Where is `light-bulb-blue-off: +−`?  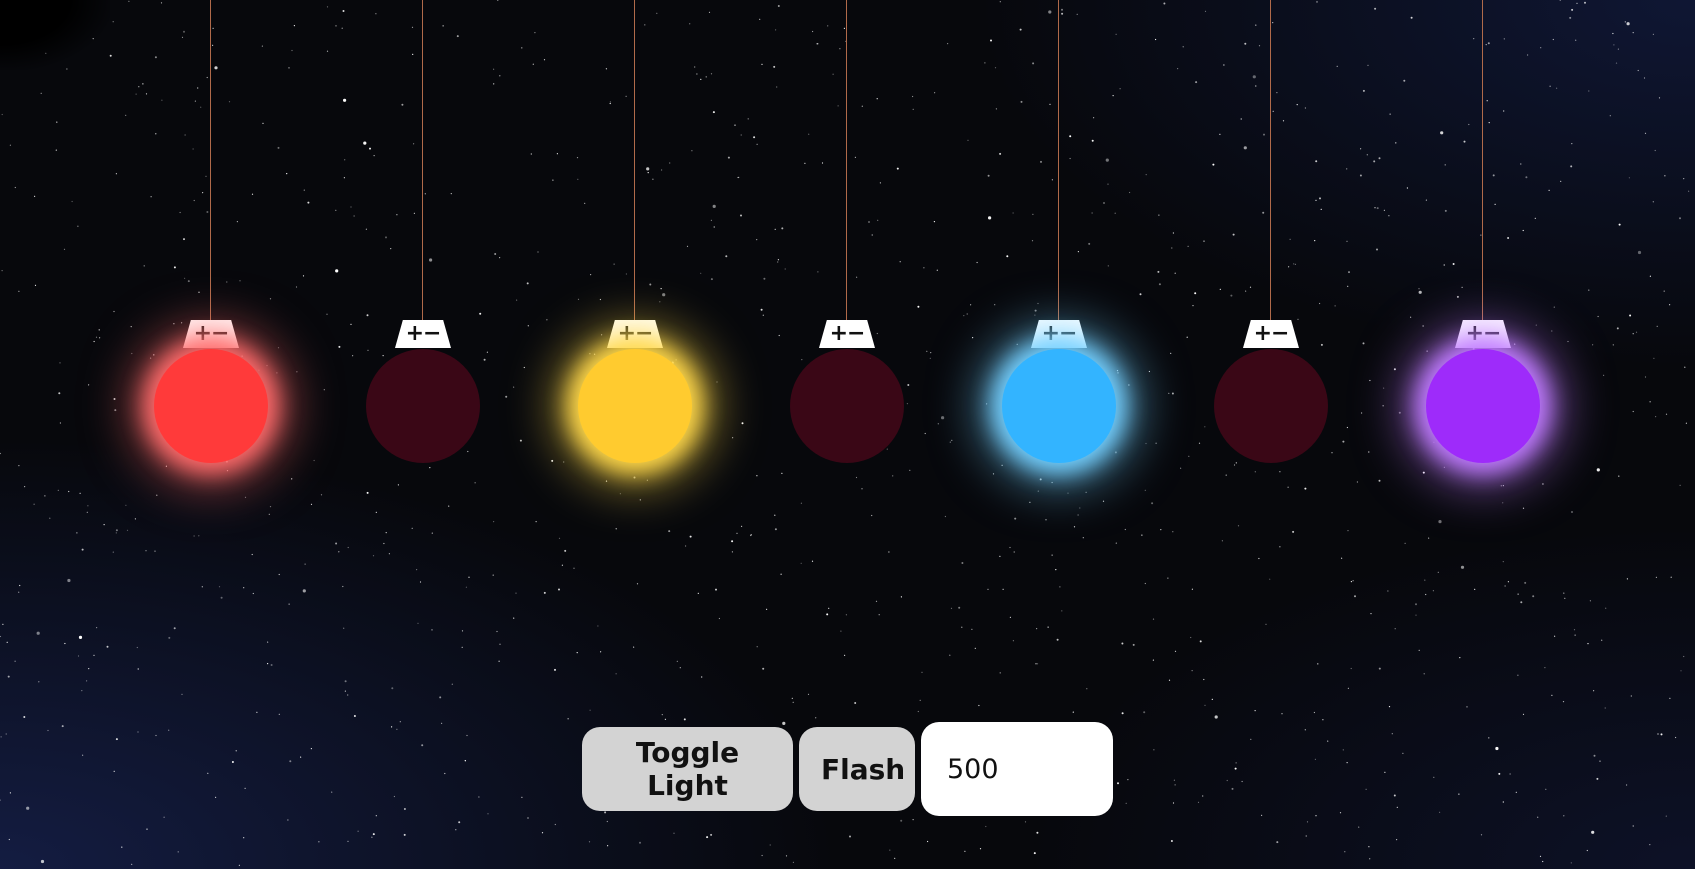 light-bulb-blue-off: +− is located at coordinates (1271, 235).